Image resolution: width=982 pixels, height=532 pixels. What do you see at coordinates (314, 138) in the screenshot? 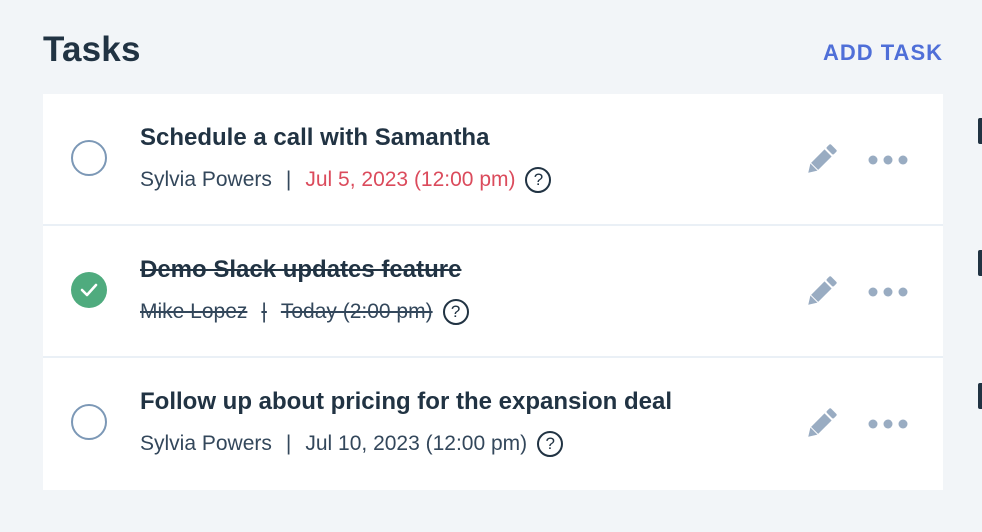
I see `task-title: Schedule a call with Samantha` at bounding box center [314, 138].